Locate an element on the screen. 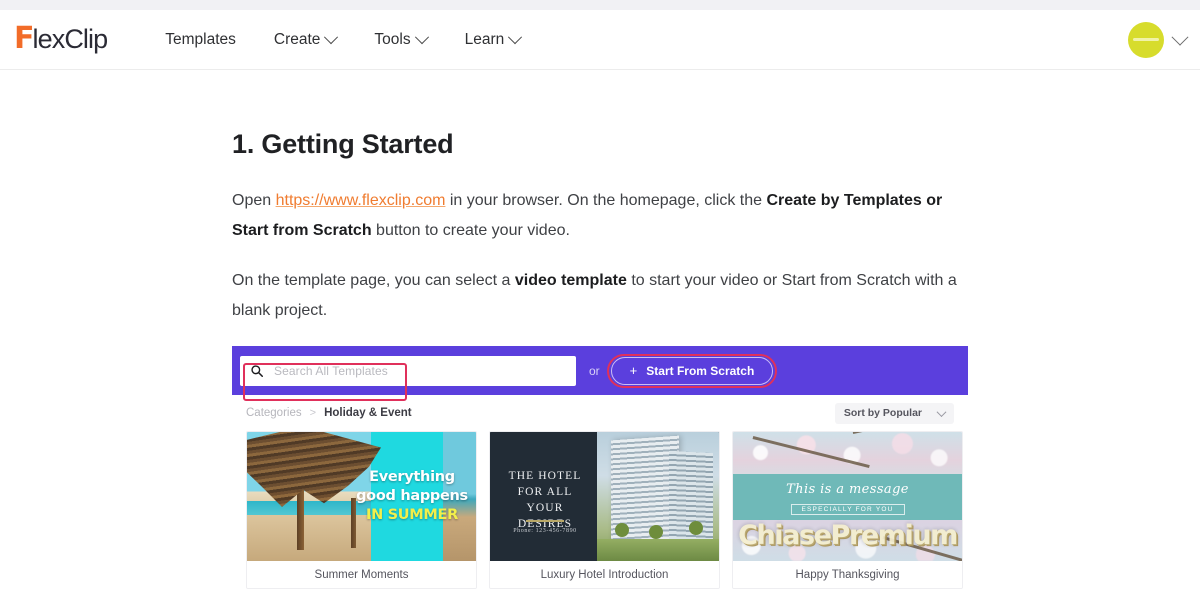 The width and height of the screenshot is (1200, 589). header-account-area is located at coordinates (1158, 39).